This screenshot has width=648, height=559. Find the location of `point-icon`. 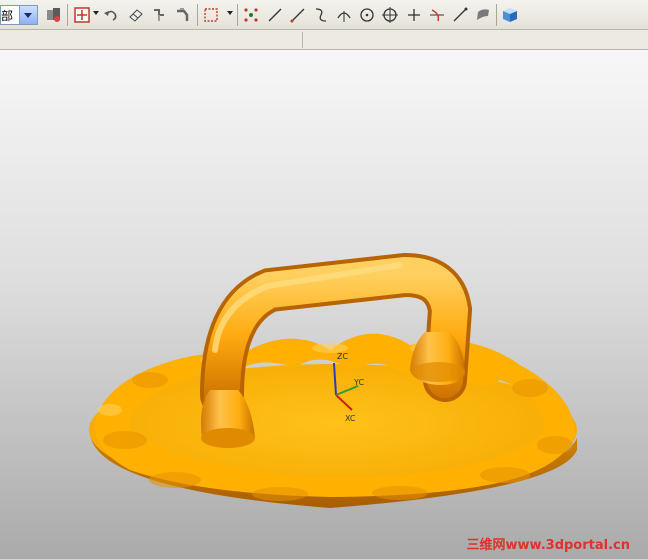

point-icon is located at coordinates (414, 15).